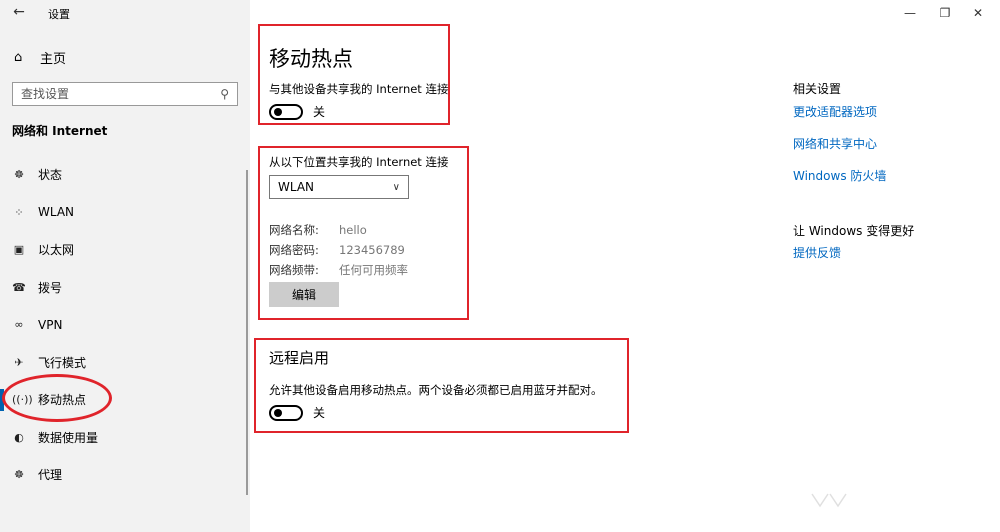 The height and width of the screenshot is (532, 1000). What do you see at coordinates (296, 187) in the screenshot?
I see `select-value: WLAN` at bounding box center [296, 187].